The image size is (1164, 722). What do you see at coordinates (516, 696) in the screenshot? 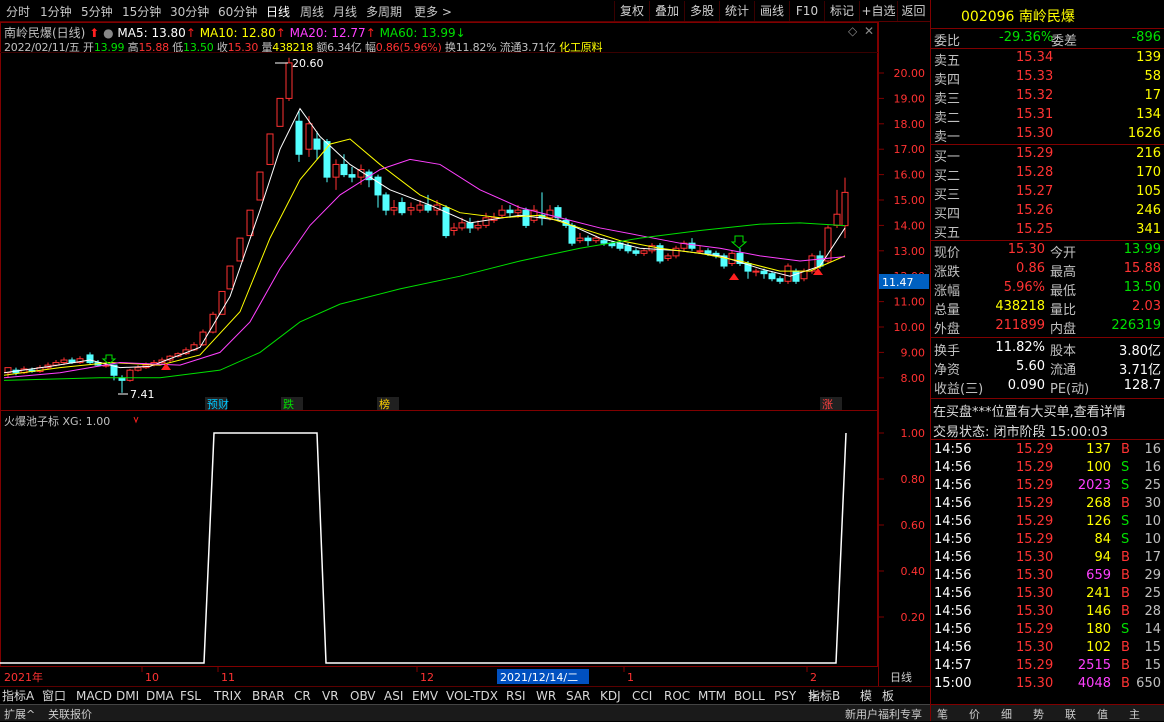
I see `indicator-tab-14: RSI` at bounding box center [516, 696].